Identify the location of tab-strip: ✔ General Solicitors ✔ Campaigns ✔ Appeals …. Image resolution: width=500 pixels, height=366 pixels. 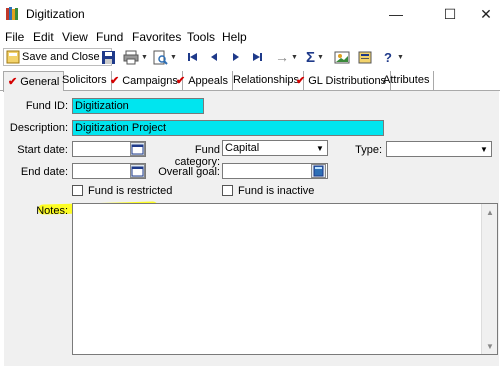
(250, 81).